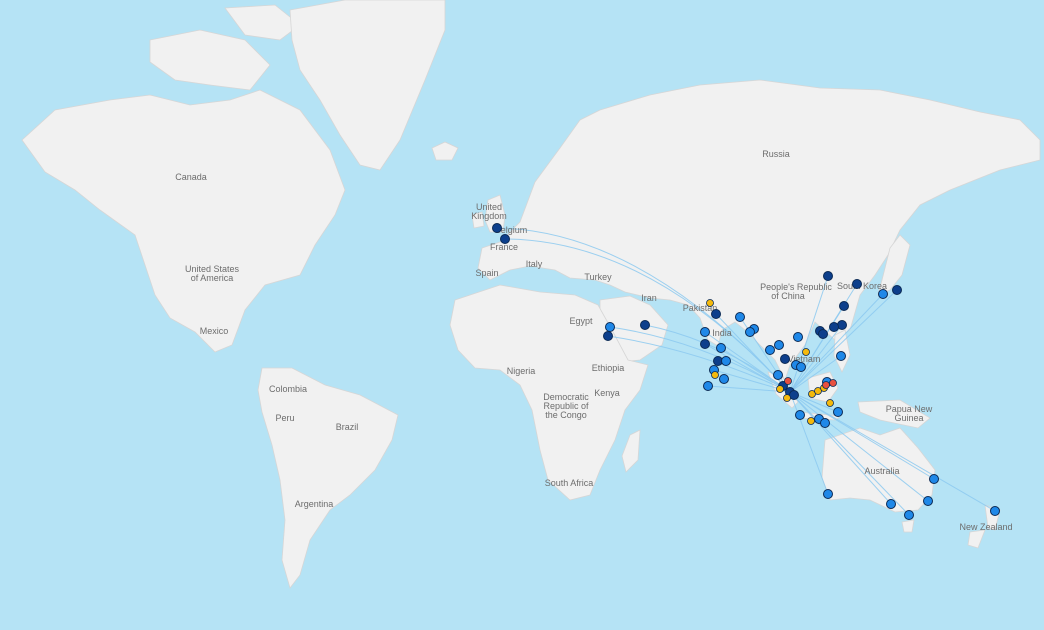 Image resolution: width=1044 pixels, height=630 pixels. What do you see at coordinates (569, 483) in the screenshot?
I see `label-south-africa: South Africa` at bounding box center [569, 483].